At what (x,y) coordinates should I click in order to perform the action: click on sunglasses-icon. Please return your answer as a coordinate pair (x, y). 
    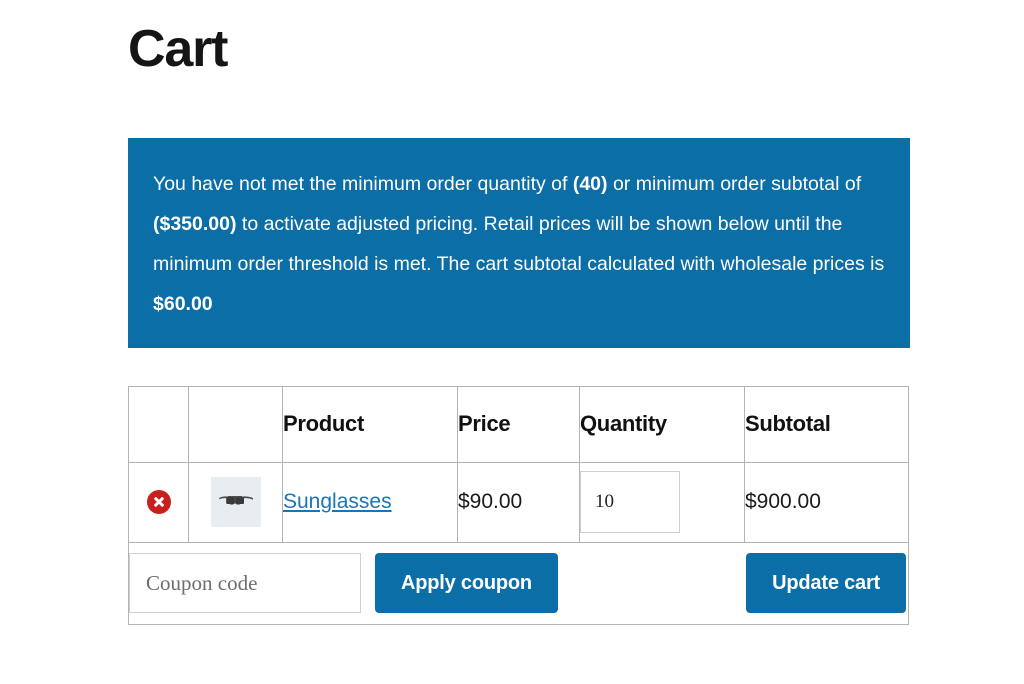
    Looking at the image, I should click on (235, 500).